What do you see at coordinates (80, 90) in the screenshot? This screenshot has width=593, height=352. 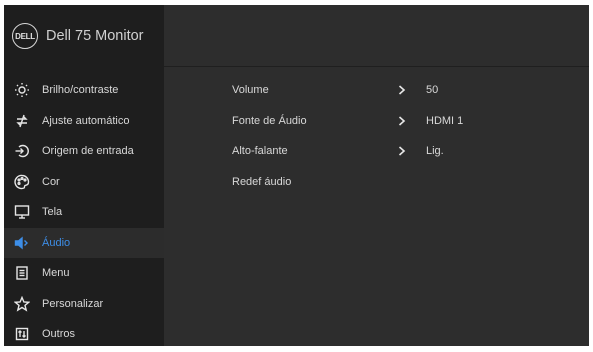 I see `sidebar-item-label: Brilho/contraste` at bounding box center [80, 90].